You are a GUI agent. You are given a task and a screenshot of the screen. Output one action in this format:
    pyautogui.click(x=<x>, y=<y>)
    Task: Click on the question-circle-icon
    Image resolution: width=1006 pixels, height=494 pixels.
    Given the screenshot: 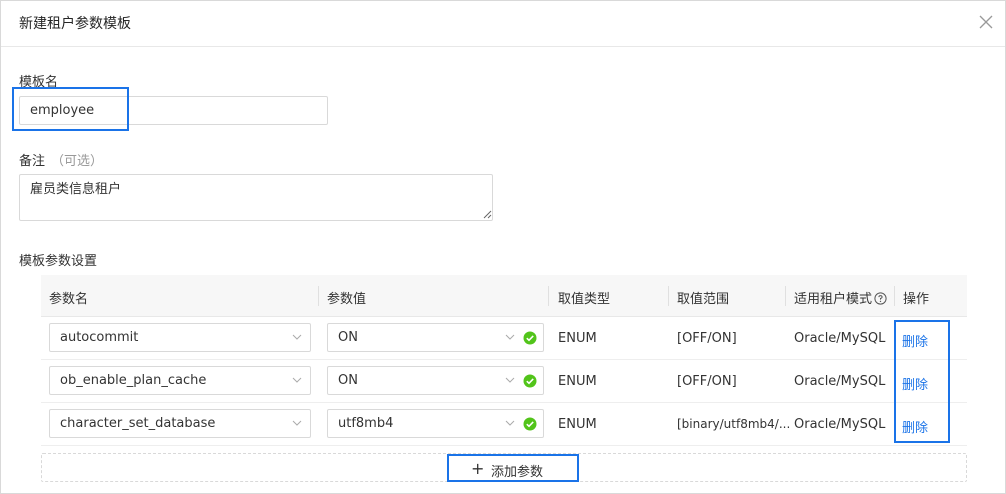 What is the action you would take?
    pyautogui.click(x=880, y=298)
    